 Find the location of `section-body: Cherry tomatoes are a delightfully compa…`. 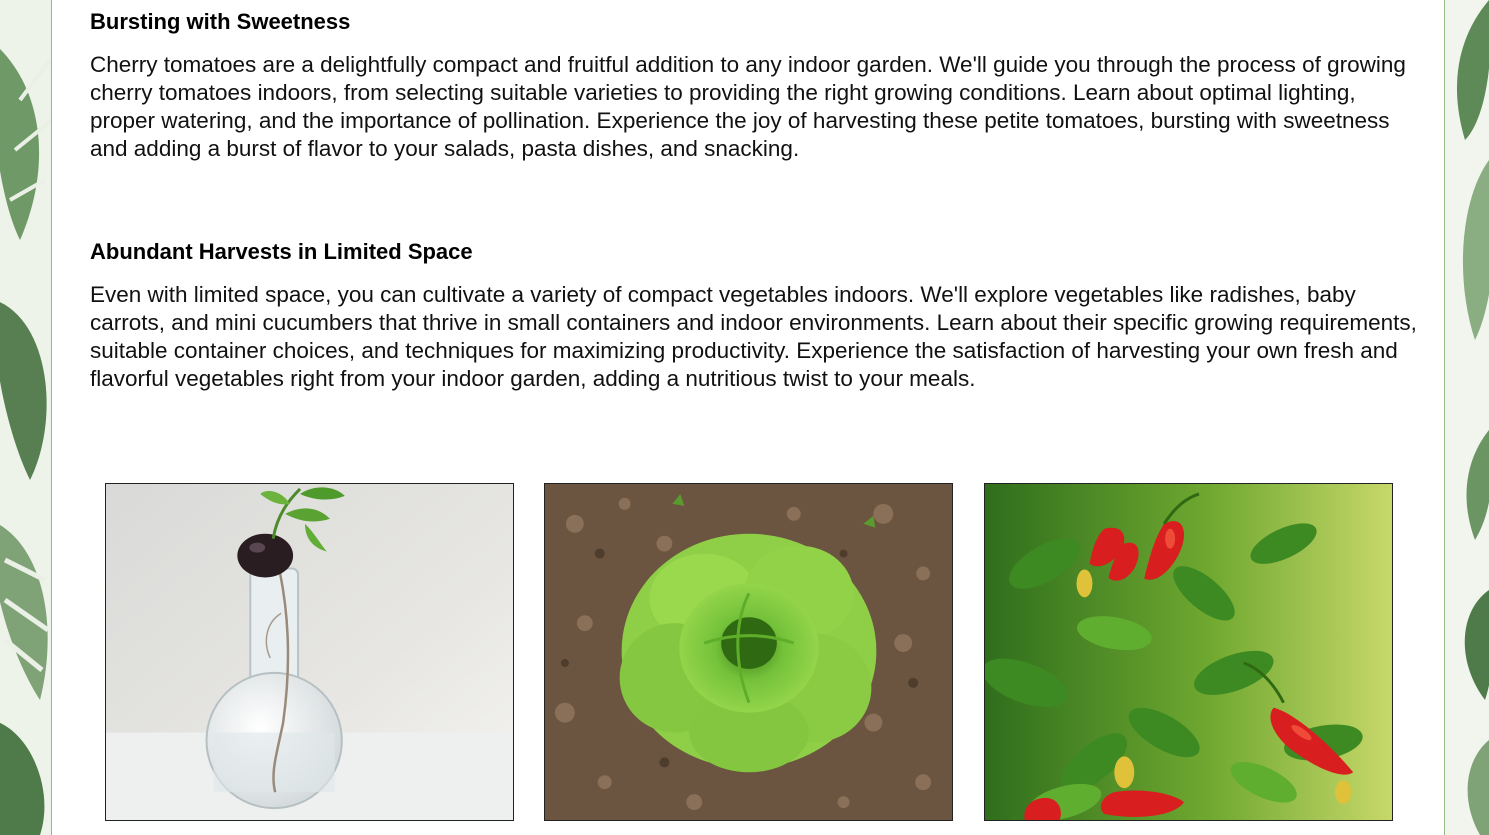

section-body: Cherry tomatoes are a delightfully compa… is located at coordinates (748, 106).